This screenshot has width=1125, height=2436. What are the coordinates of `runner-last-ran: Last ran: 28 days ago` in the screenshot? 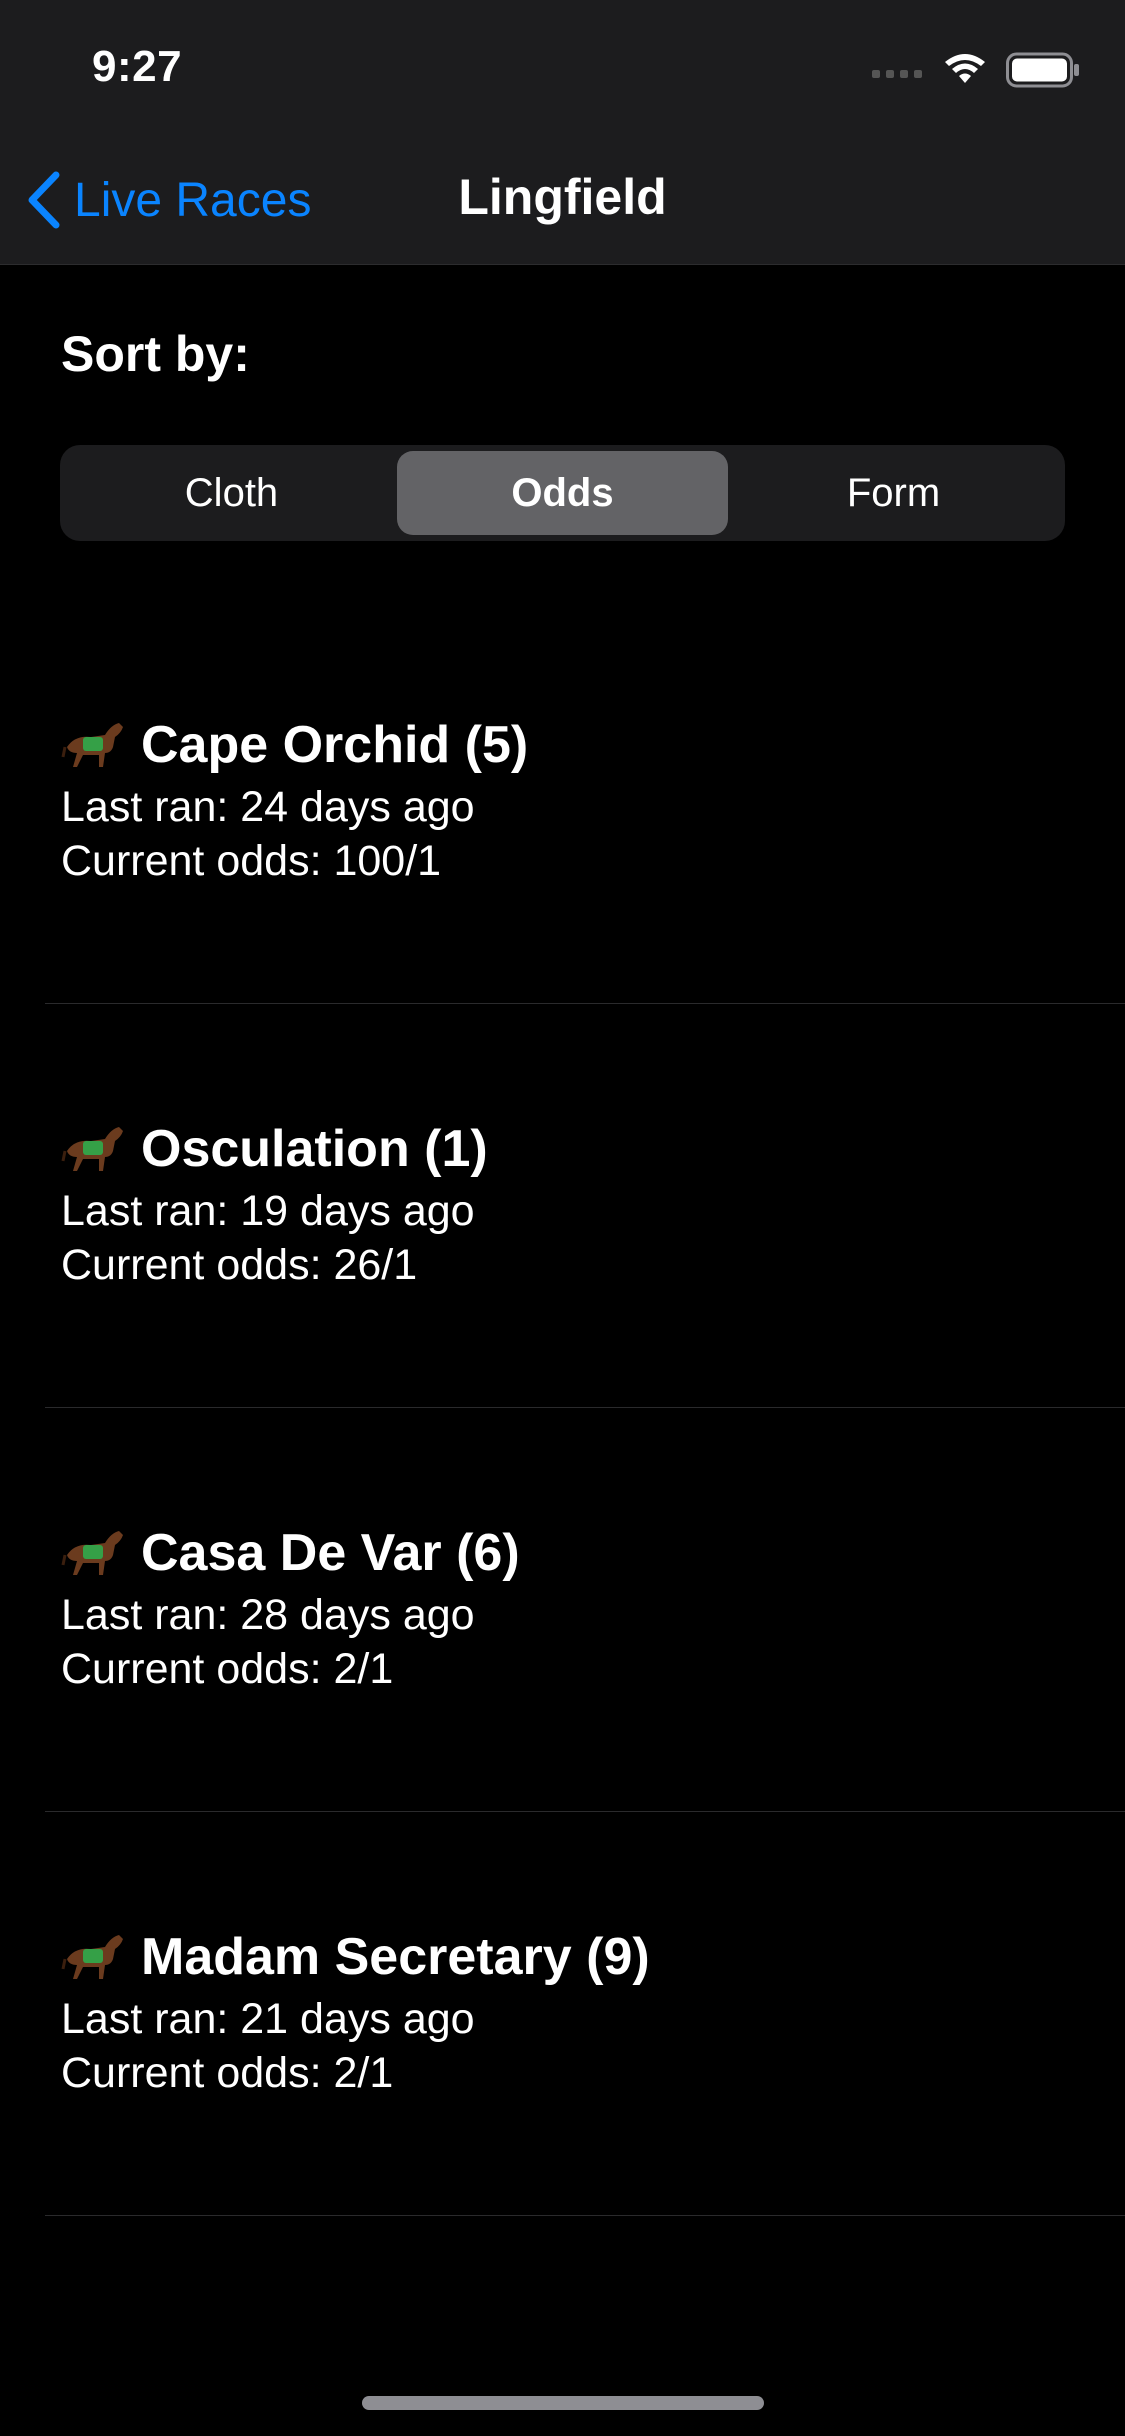 It's located at (268, 1615).